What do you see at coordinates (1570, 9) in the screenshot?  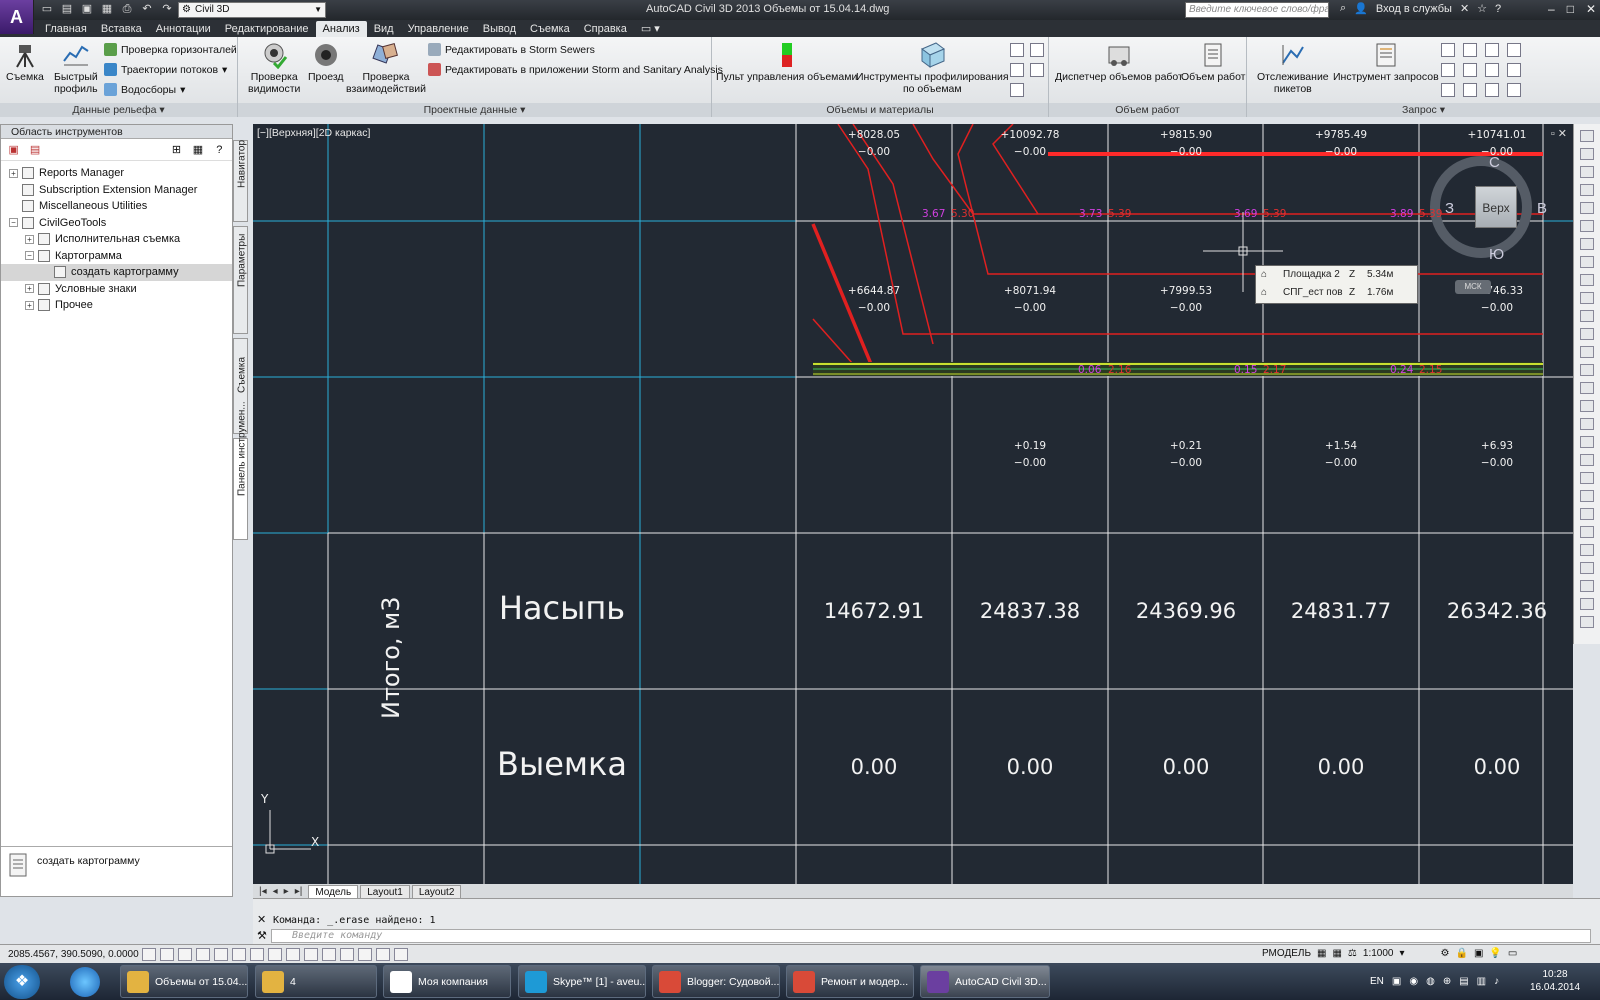 I see `maximize-icon: □` at bounding box center [1570, 9].